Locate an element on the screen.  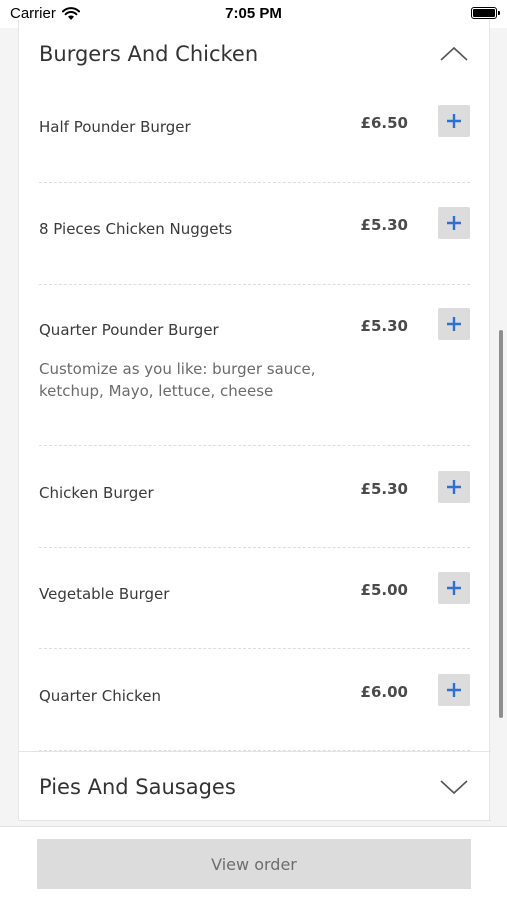
menu-item: Chicken Burger £5.30 is located at coordinates (254, 491).